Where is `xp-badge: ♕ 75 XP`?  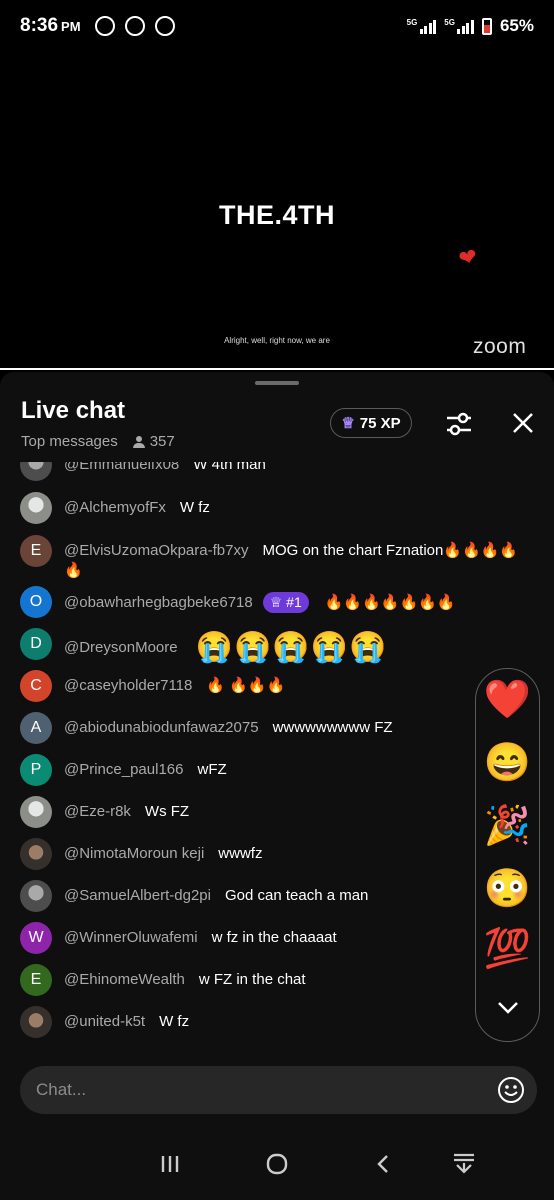 xp-badge: ♕ 75 XP is located at coordinates (371, 423).